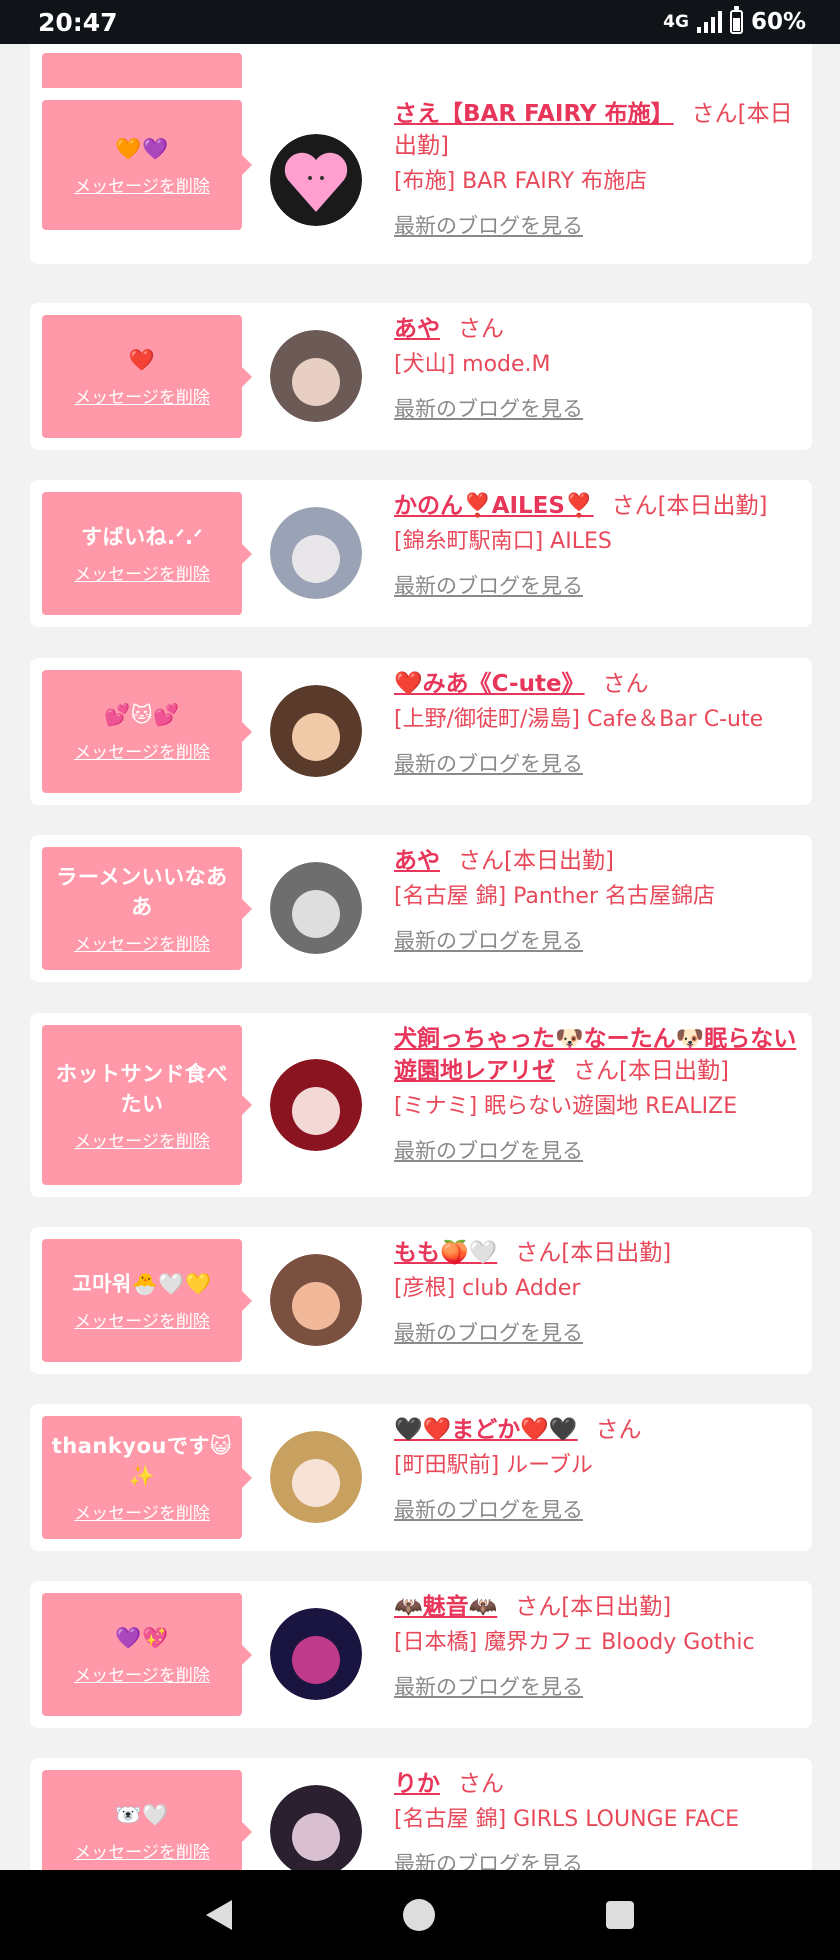 This screenshot has width=840, height=1960. What do you see at coordinates (142, 360) in the screenshot?
I see `message-text: ❤️` at bounding box center [142, 360].